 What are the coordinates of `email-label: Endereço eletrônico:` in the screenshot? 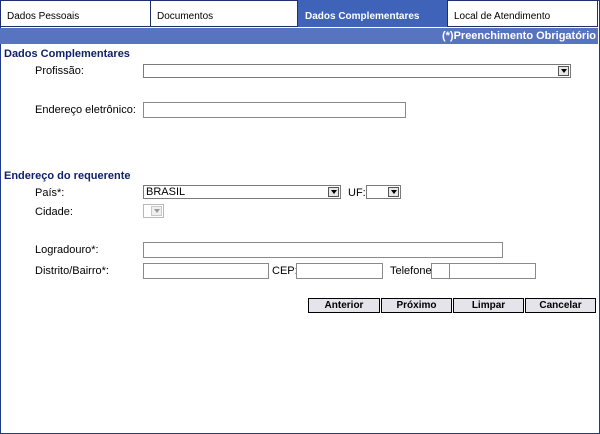 It's located at (85, 110).